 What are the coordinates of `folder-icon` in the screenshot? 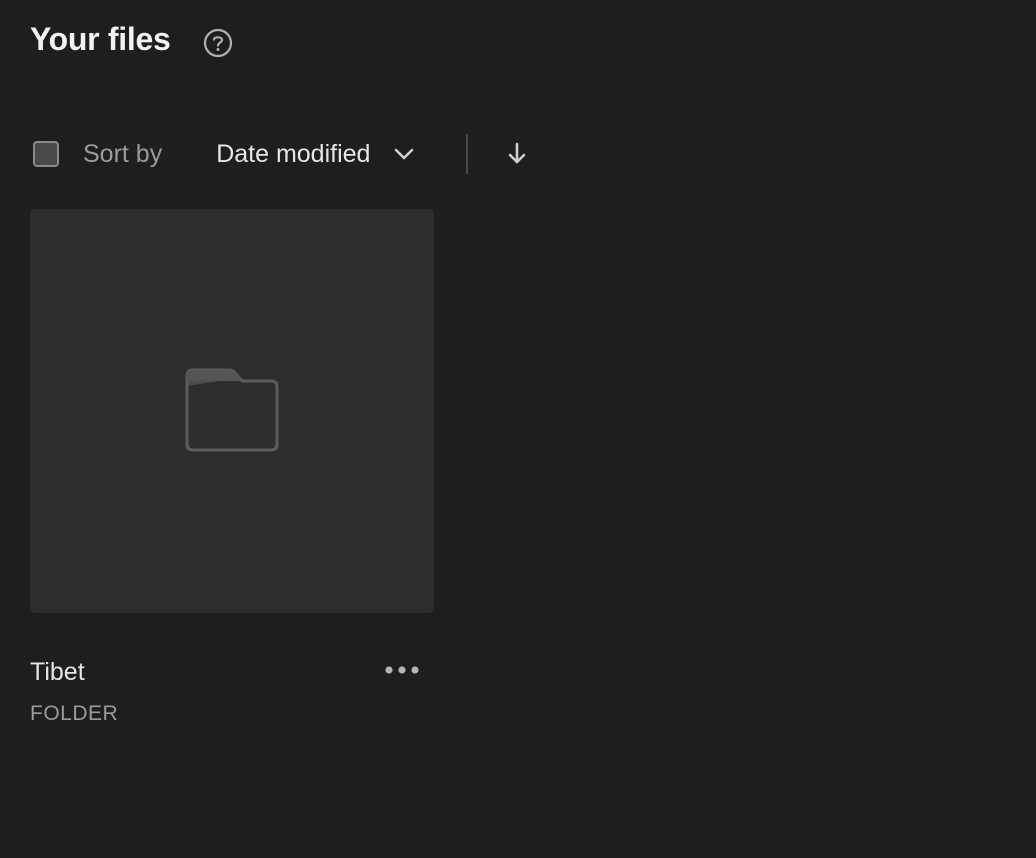 It's located at (232, 411).